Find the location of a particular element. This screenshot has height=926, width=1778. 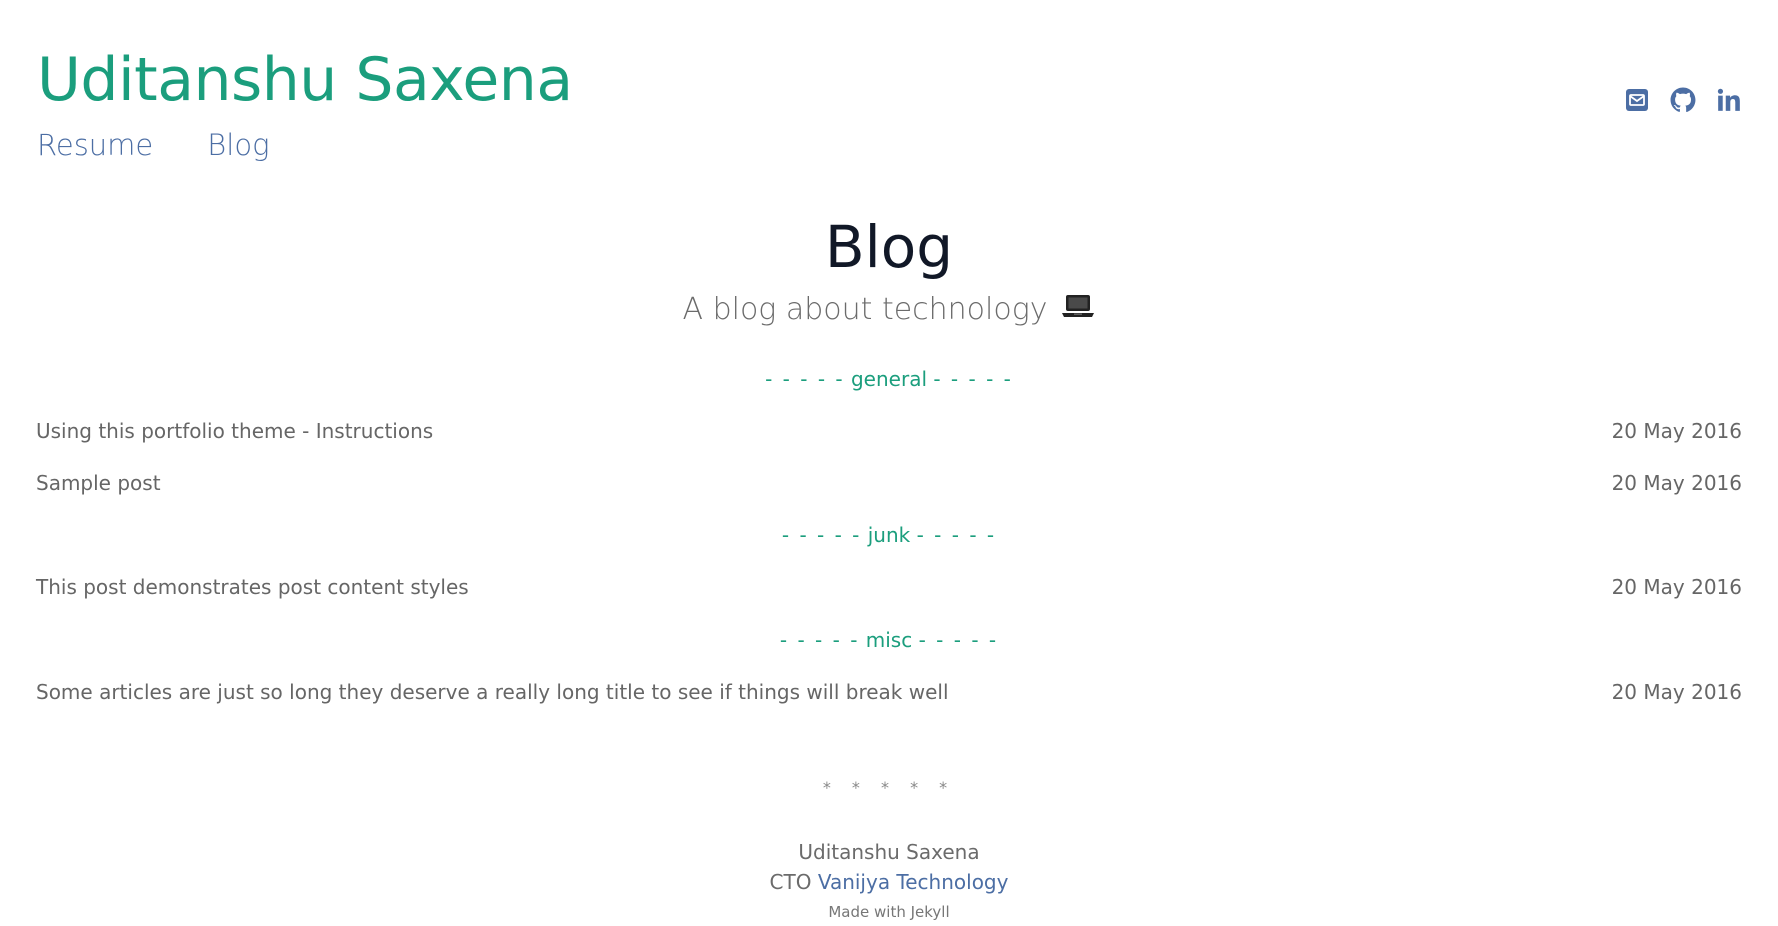

category-name: junk is located at coordinates (889, 535).